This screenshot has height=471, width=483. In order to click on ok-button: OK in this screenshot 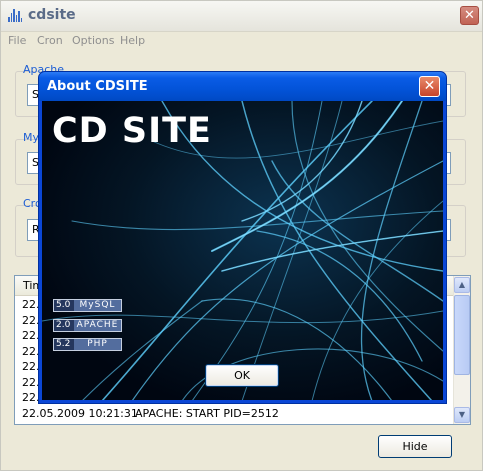, I will do `click(242, 375)`.